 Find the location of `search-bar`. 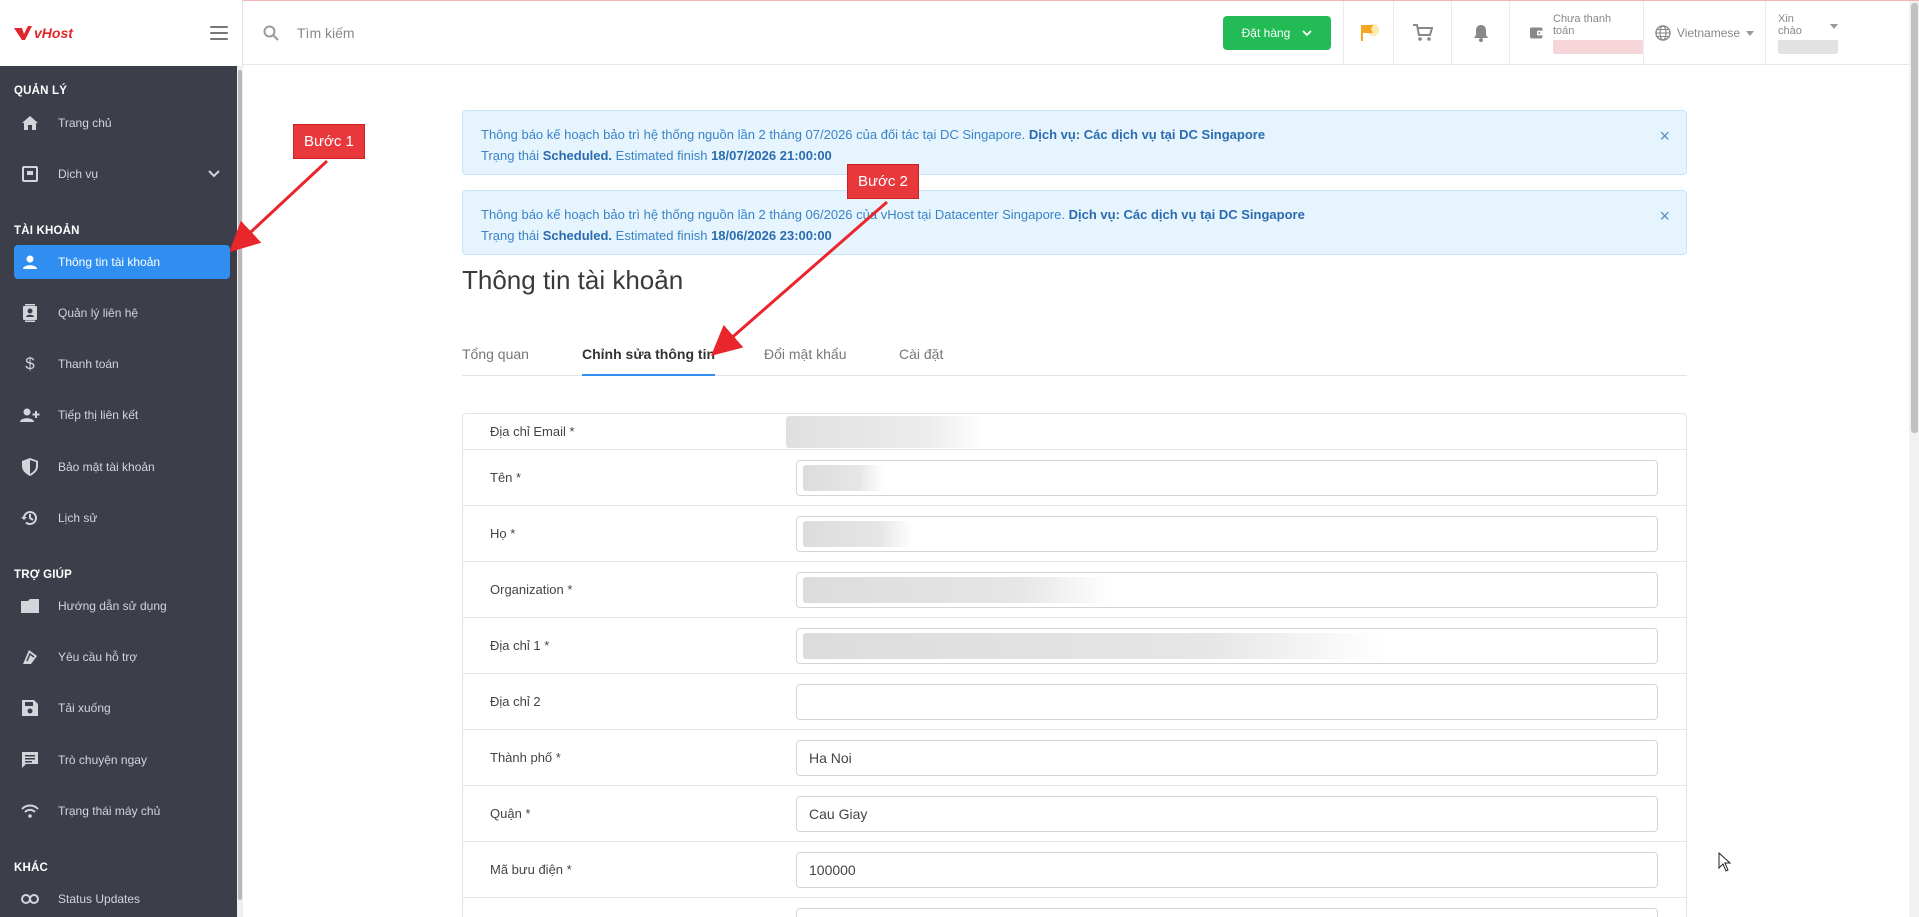

search-bar is located at coordinates (713, 32).